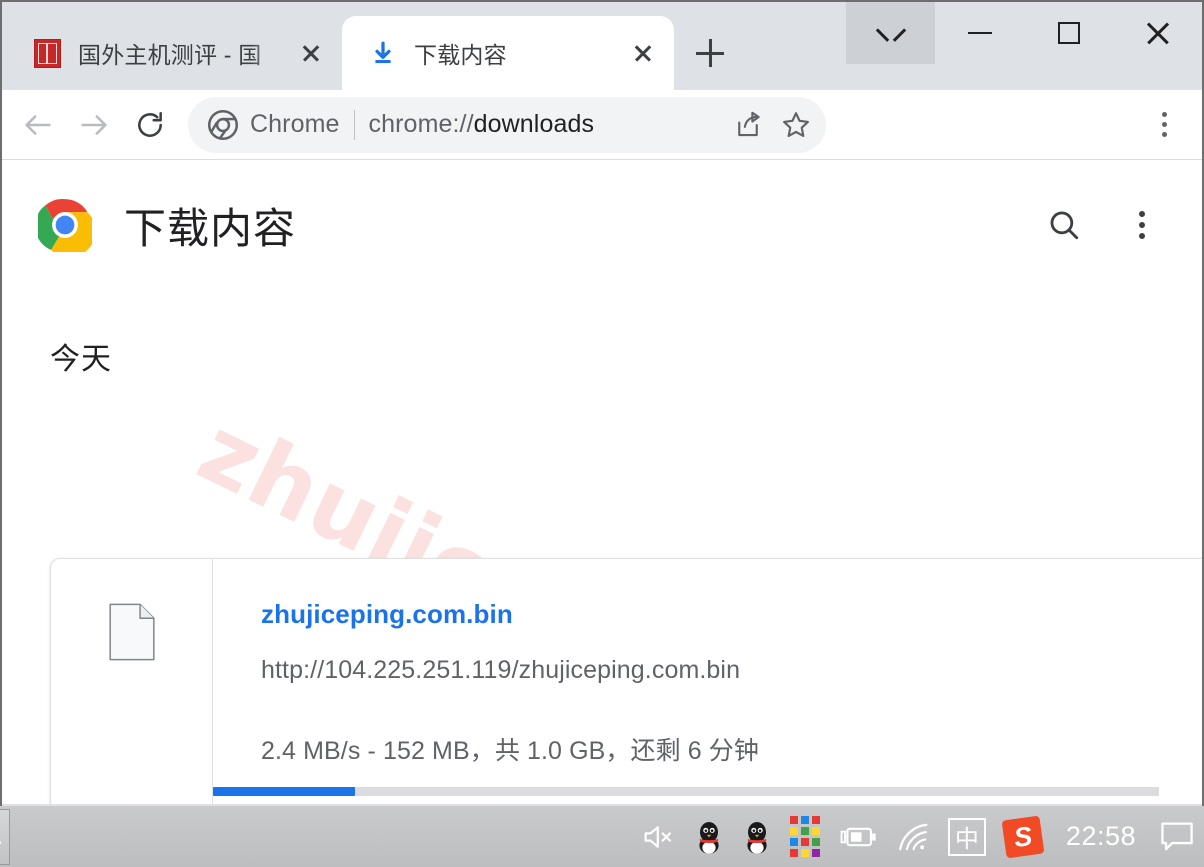 Image resolution: width=1204 pixels, height=867 pixels. I want to click on reload-icon, so click(150, 124).